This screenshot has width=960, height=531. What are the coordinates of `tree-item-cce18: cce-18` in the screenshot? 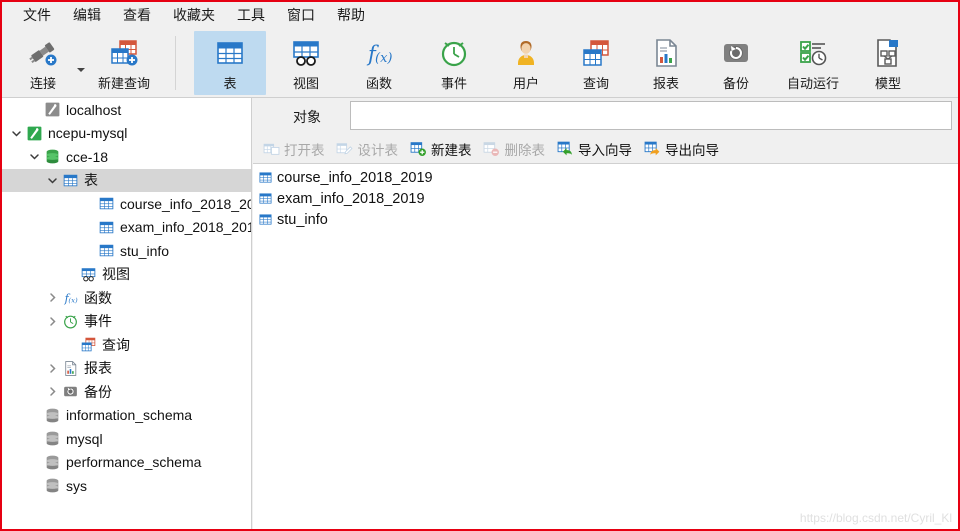 It's located at (126, 157).